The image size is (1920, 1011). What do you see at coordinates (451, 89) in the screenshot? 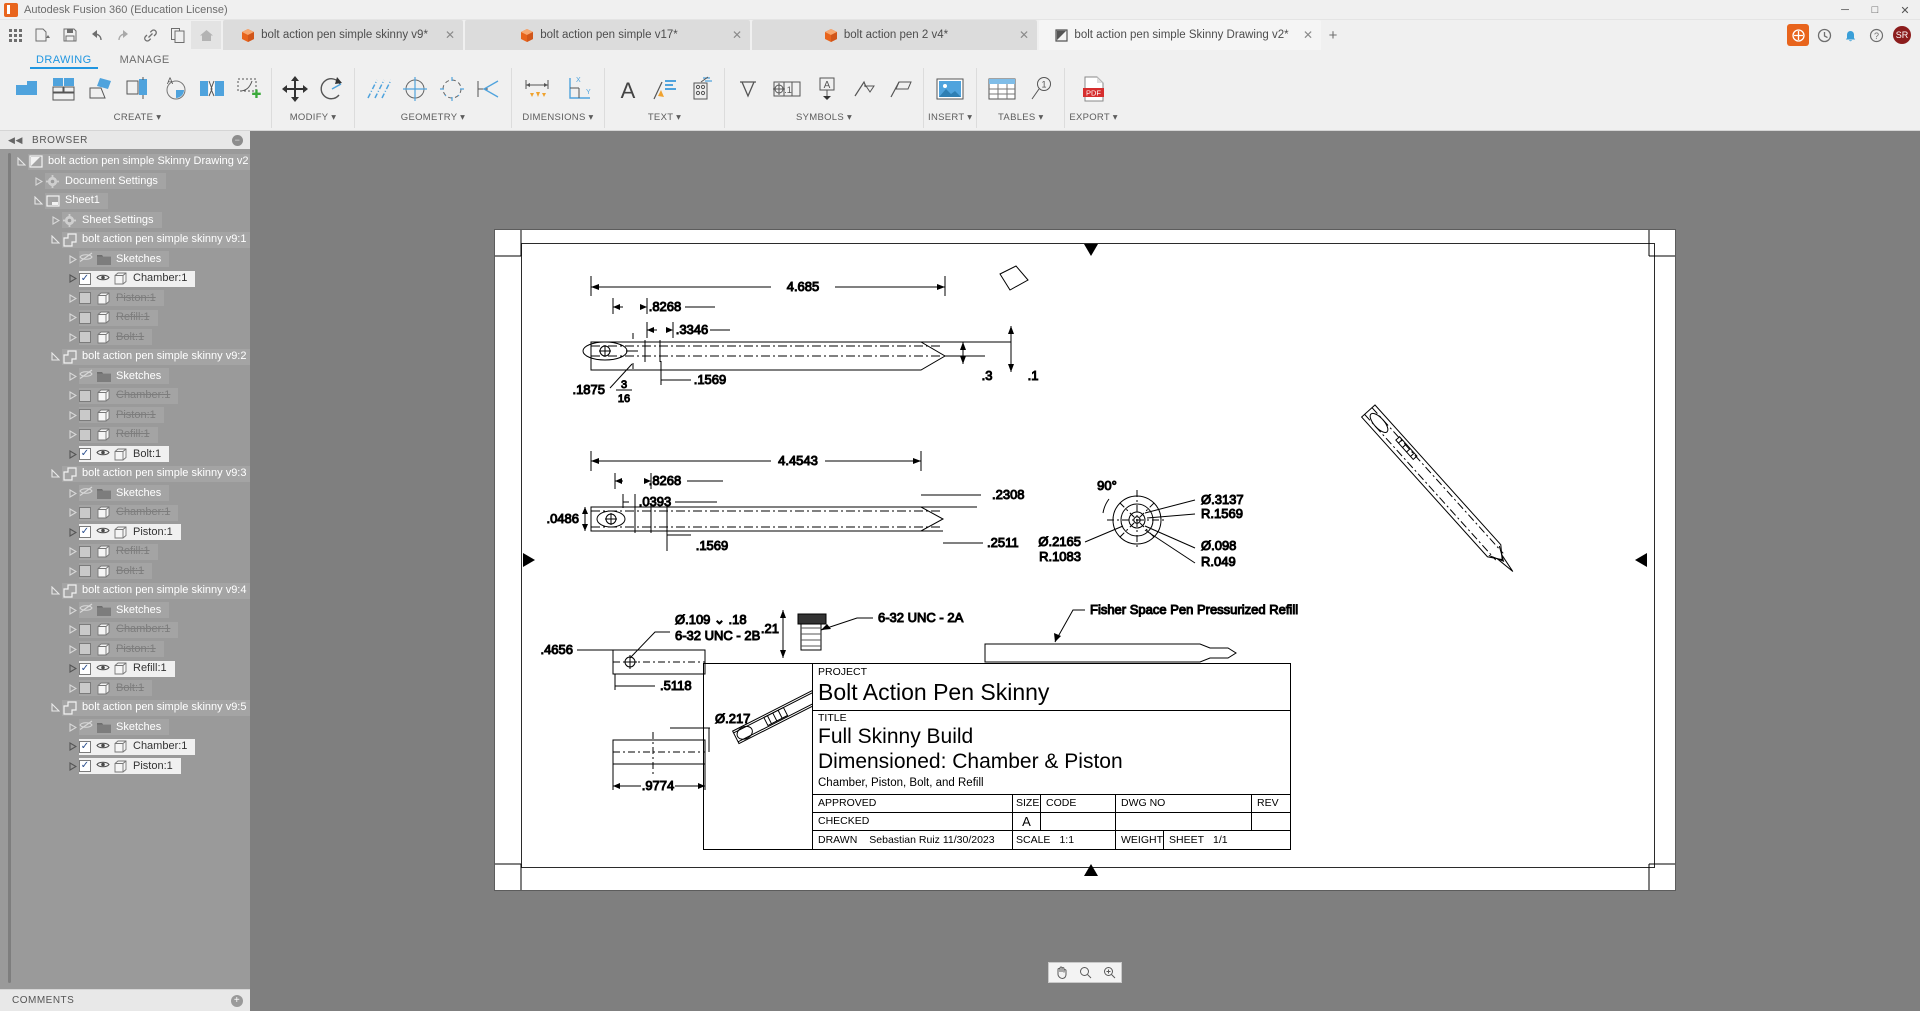
I see `center-mark-pattern-icon` at bounding box center [451, 89].